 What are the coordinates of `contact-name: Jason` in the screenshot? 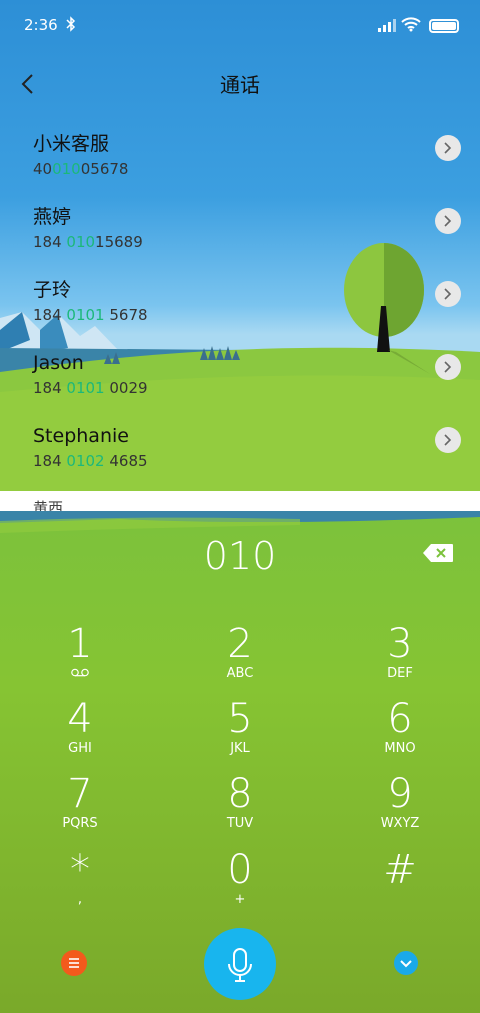 It's located at (58, 363).